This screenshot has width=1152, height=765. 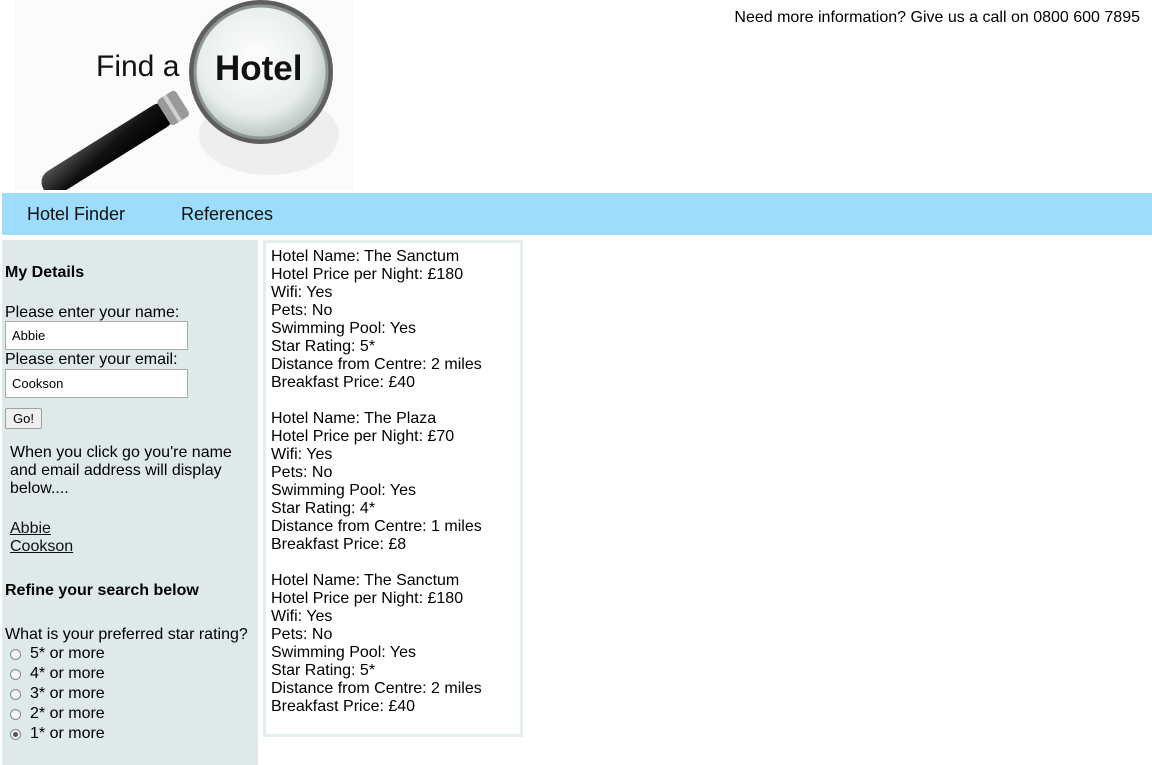 What do you see at coordinates (339, 544) in the screenshot?
I see `hotel-breakfast: Breakfast Price: £8` at bounding box center [339, 544].